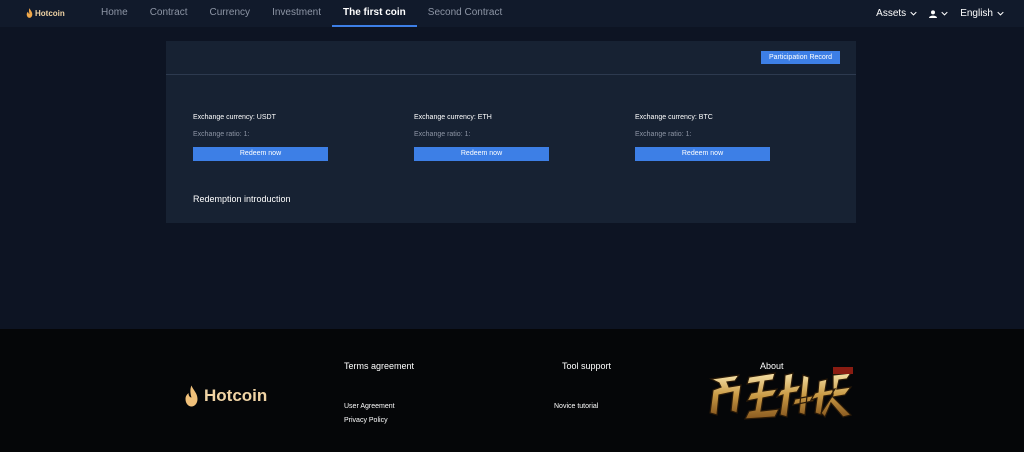 The width and height of the screenshot is (1024, 452). What do you see at coordinates (242, 199) in the screenshot?
I see `redemption-introduction-title: Redemption introduction` at bounding box center [242, 199].